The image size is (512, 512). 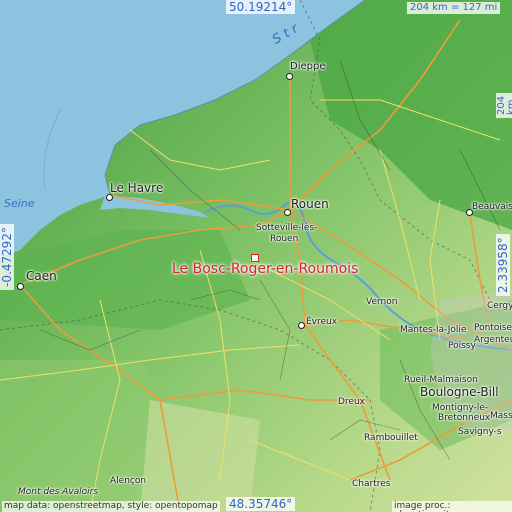 What do you see at coordinates (503, 265) in the screenshot?
I see `lon-right-label: 2.33958°` at bounding box center [503, 265].